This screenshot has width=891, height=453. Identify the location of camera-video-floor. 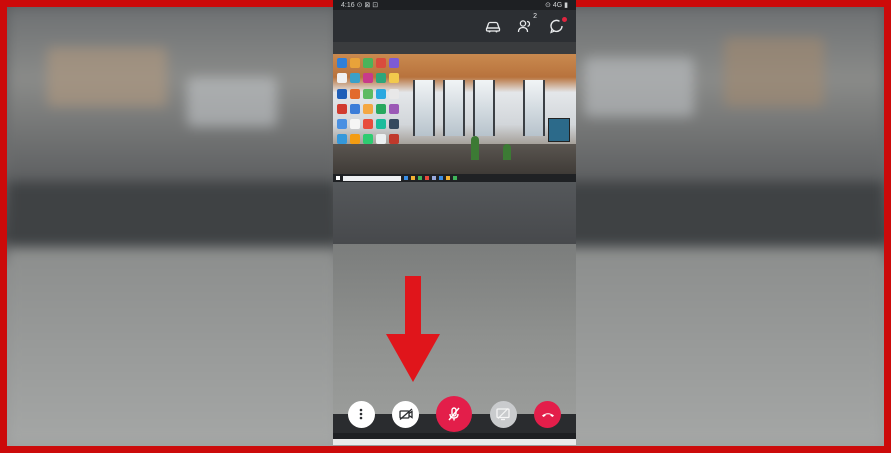
(454, 329).